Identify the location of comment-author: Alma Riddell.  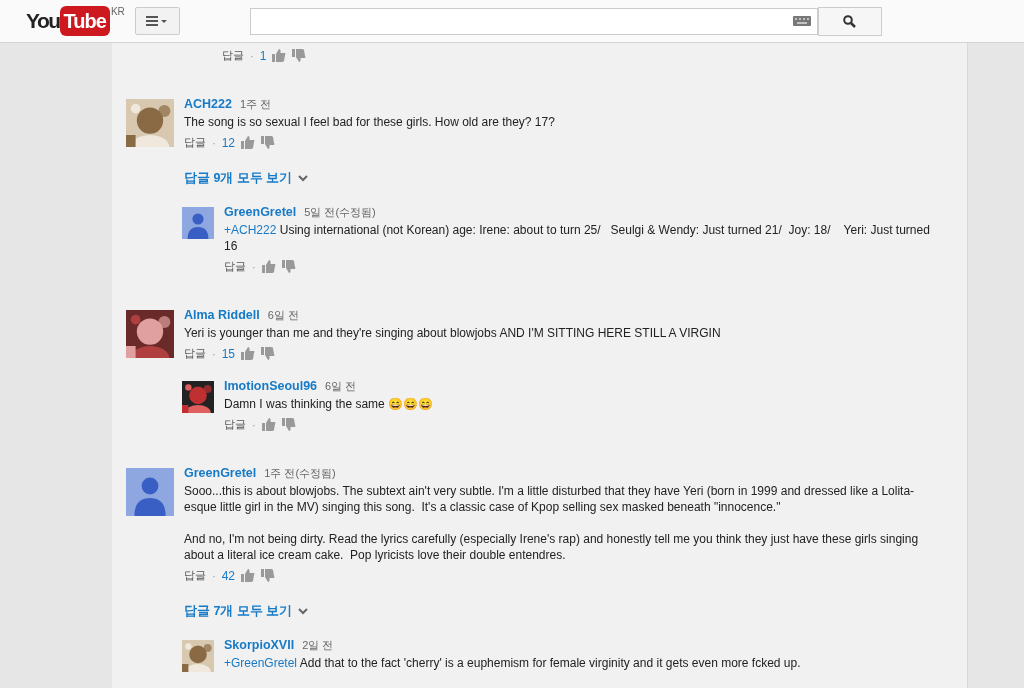
(222, 315).